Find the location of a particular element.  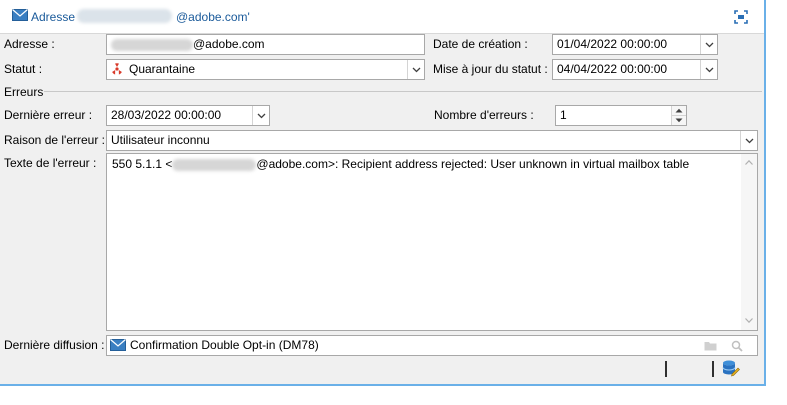

date-creation-dropdown-button is located at coordinates (708, 44).